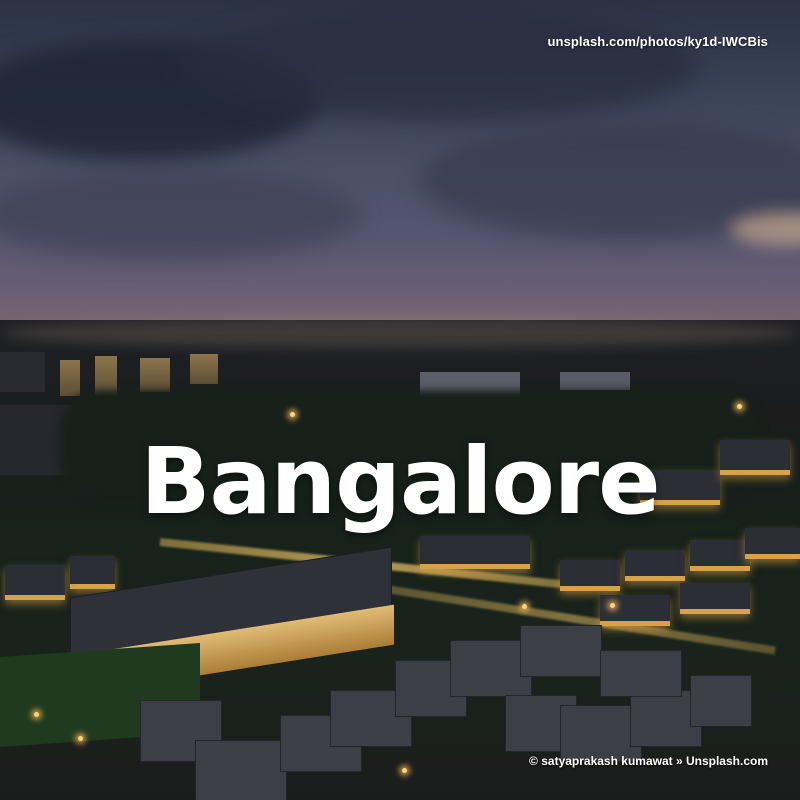 The image size is (800, 800). Describe the element at coordinates (400, 481) in the screenshot. I see `city-title: Bangalore` at that location.